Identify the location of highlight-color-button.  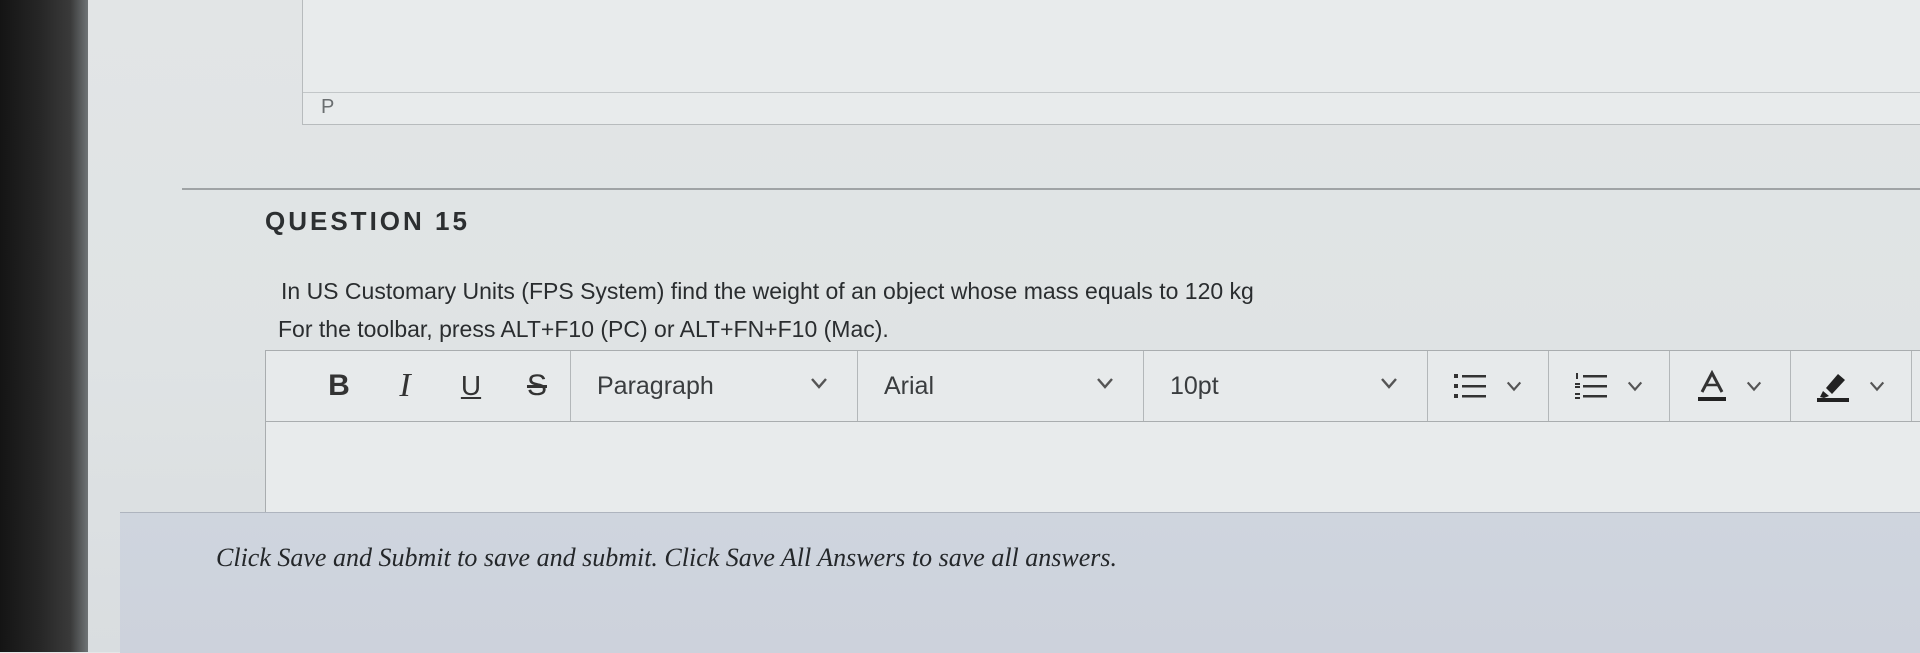
(1851, 386).